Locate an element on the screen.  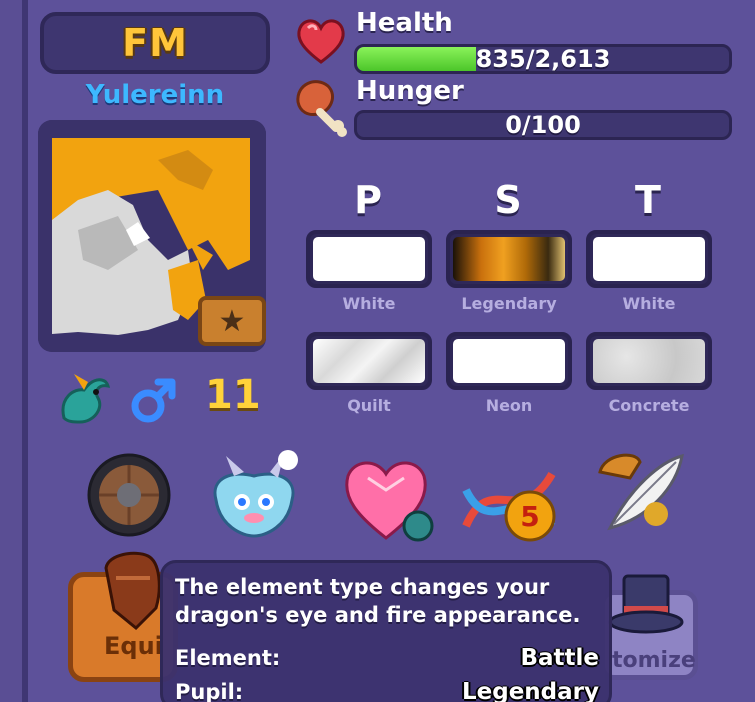
trait-swatch-s2 is located at coordinates (509, 361).